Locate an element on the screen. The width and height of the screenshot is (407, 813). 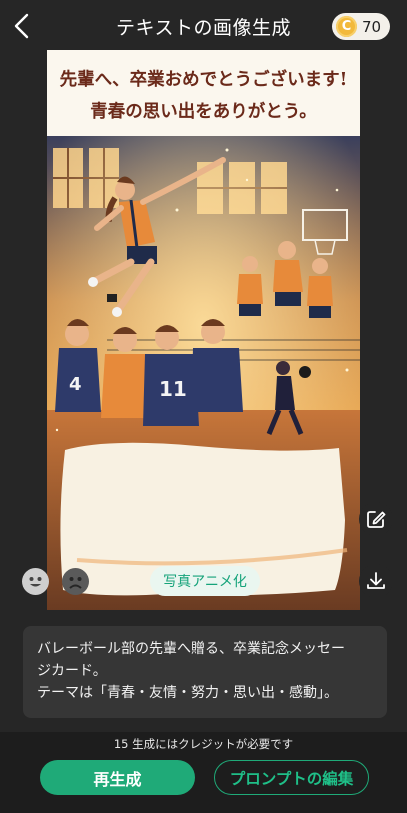
description-line-2: ジカード。 is located at coordinates (72, 671).